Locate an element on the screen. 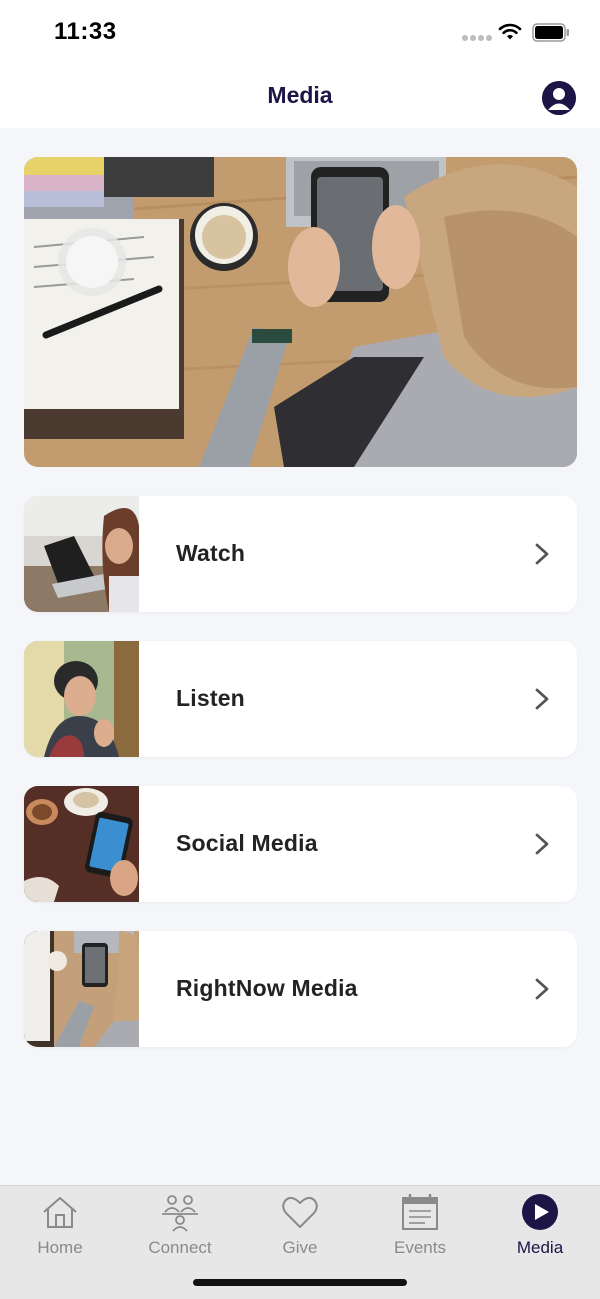 The width and height of the screenshot is (600, 1299). tab-connect: Connect is located at coordinates (180, 1226).